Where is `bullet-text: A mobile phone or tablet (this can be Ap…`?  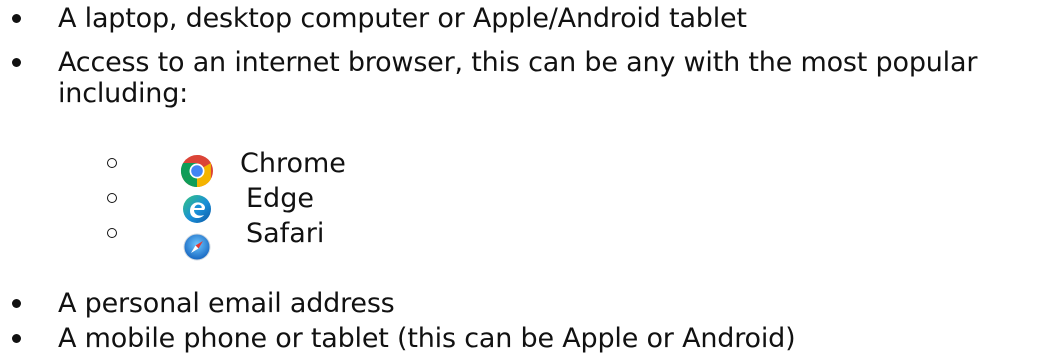
bullet-text: A mobile phone or tablet (this can be Ap… is located at coordinates (427, 338).